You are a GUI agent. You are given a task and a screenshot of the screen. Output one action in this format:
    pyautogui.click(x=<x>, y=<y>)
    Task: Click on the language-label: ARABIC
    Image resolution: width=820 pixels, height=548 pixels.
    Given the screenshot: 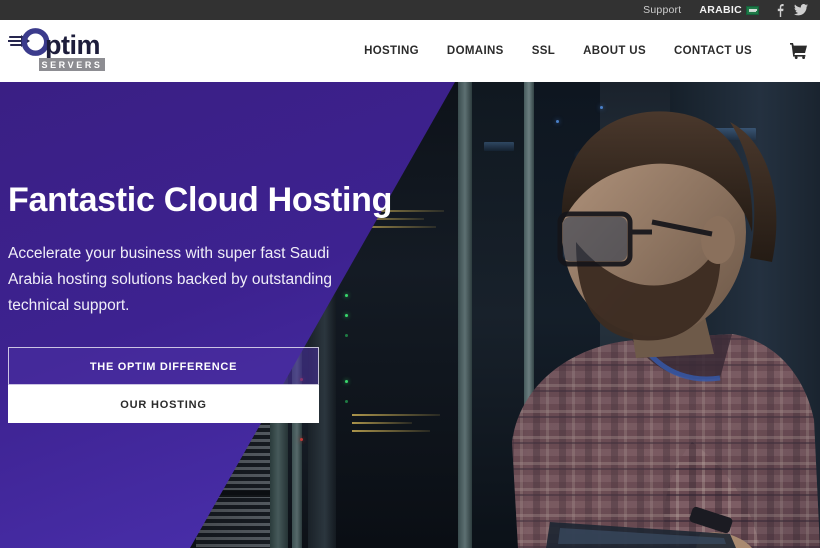 What is the action you would take?
    pyautogui.click(x=720, y=10)
    